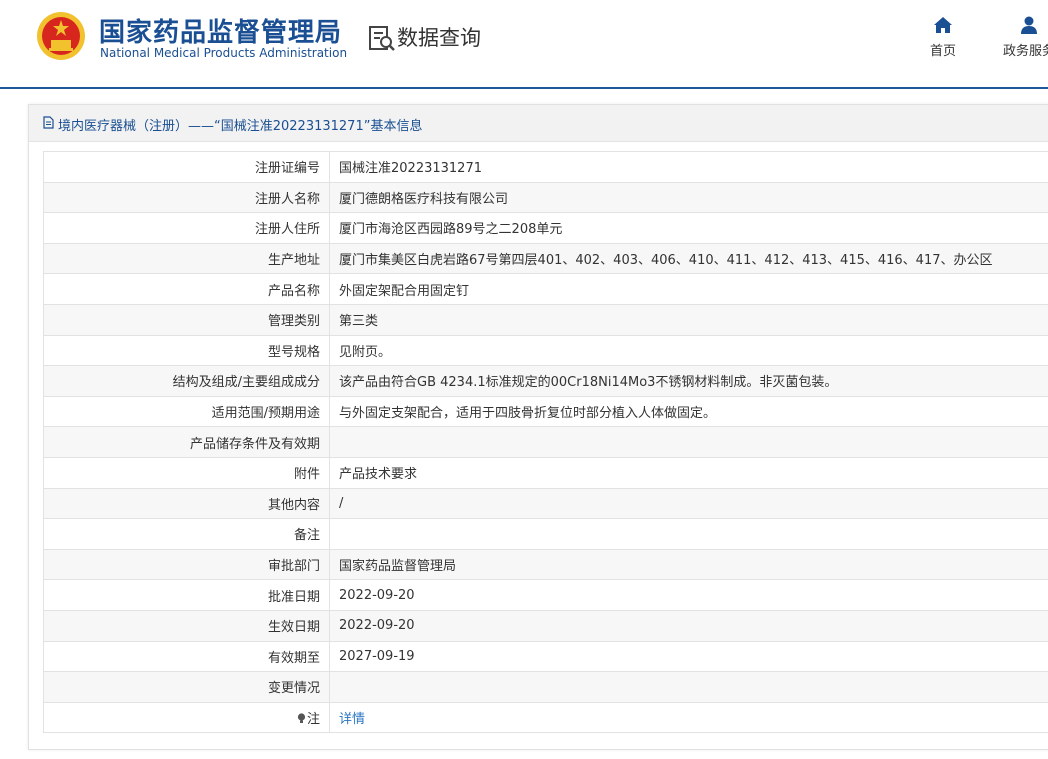  What do you see at coordinates (186, 687) in the screenshot?
I see `field-label: 变更情况` at bounding box center [186, 687].